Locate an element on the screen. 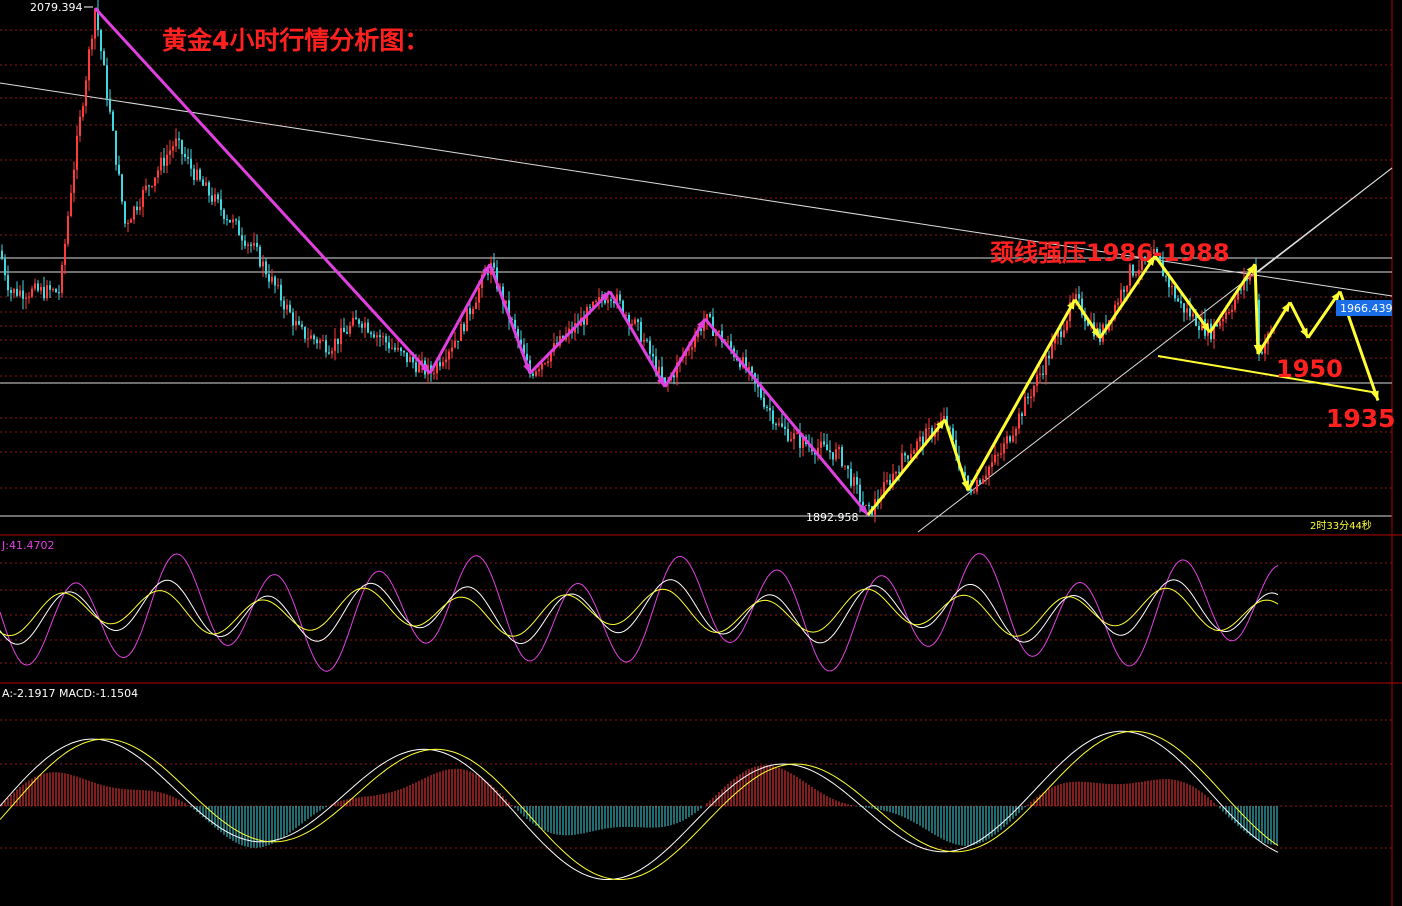 The image size is (1402, 906). kdj-label: J:41.4702 is located at coordinates (27, 545).